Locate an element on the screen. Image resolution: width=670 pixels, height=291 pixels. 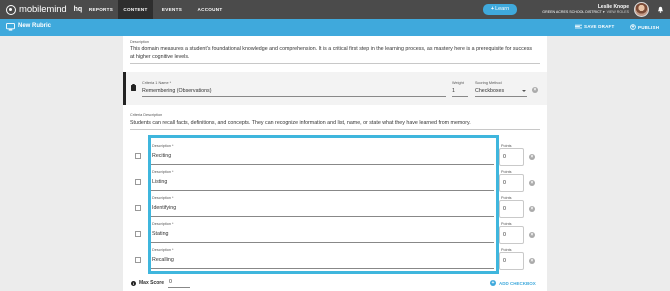
criteria-name-input: Remembering (Observations) is located at coordinates (176, 91).